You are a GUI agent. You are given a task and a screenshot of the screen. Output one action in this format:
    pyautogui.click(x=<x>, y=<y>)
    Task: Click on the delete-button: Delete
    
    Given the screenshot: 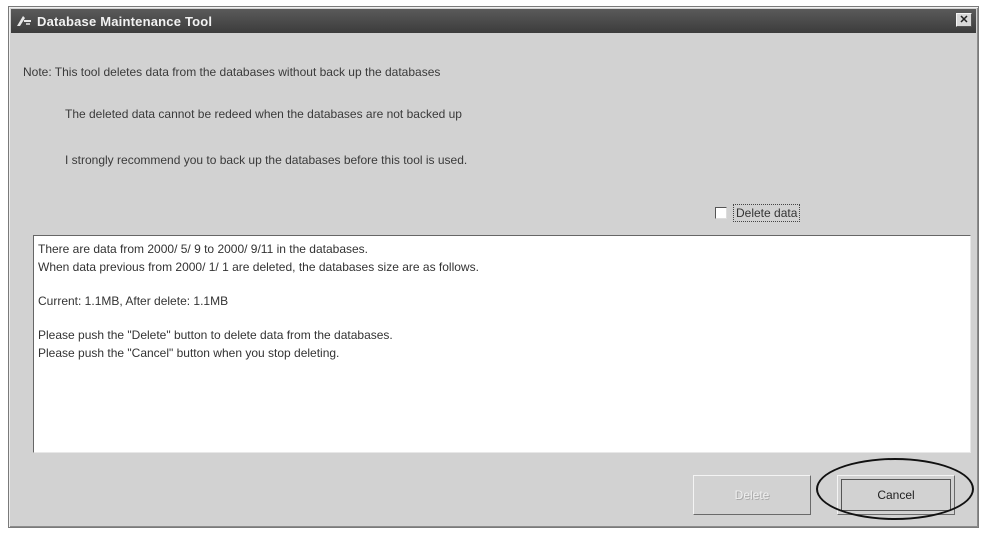 What is the action you would take?
    pyautogui.click(x=752, y=495)
    